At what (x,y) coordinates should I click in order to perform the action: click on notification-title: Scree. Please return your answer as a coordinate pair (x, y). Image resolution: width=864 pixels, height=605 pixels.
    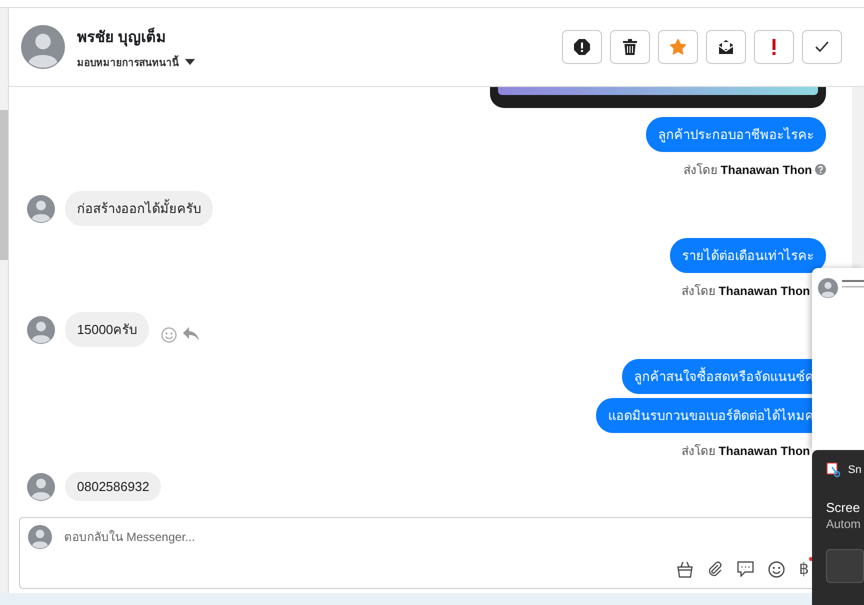
    Looking at the image, I should click on (843, 507).